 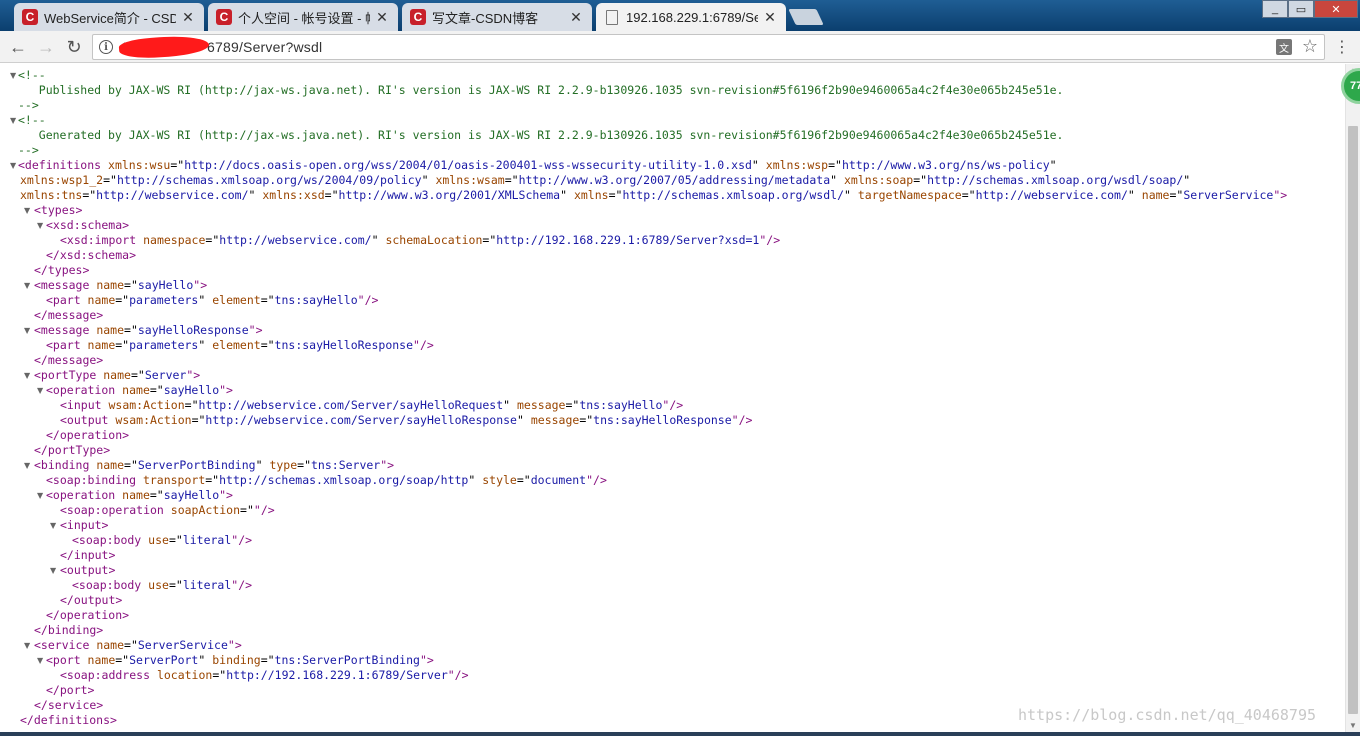 I want to click on xml-attr-name: soapAction, so click(x=205, y=510).